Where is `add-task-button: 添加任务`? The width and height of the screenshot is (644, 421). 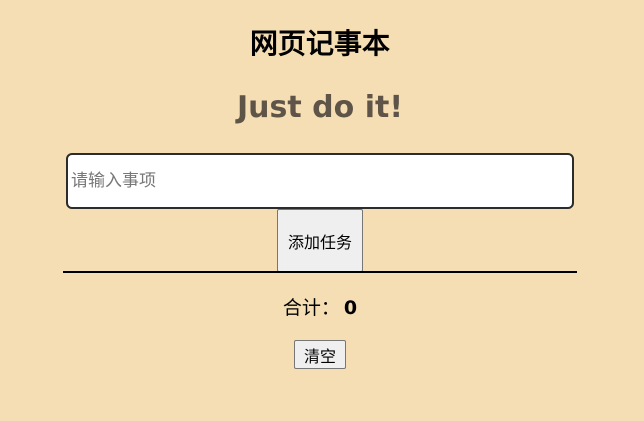 add-task-button: 添加任务 is located at coordinates (320, 240).